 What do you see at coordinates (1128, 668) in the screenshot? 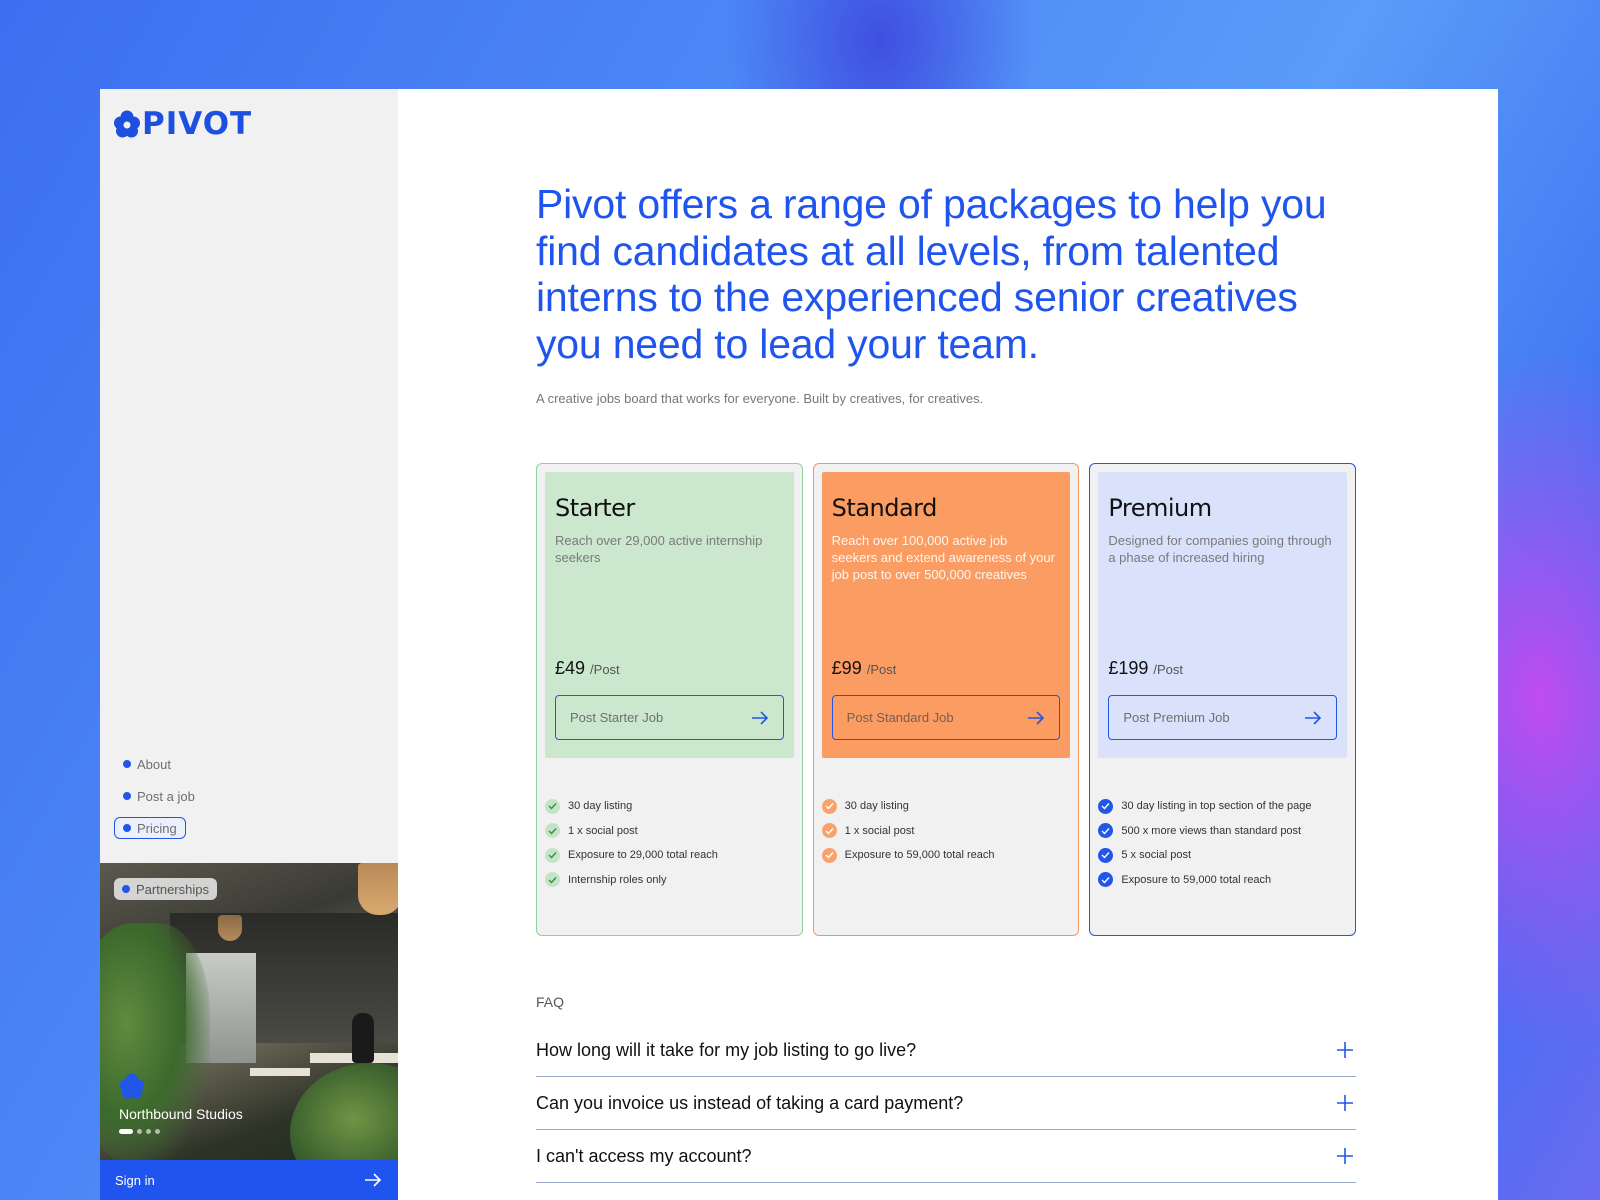
I see `price-amount: £199` at bounding box center [1128, 668].